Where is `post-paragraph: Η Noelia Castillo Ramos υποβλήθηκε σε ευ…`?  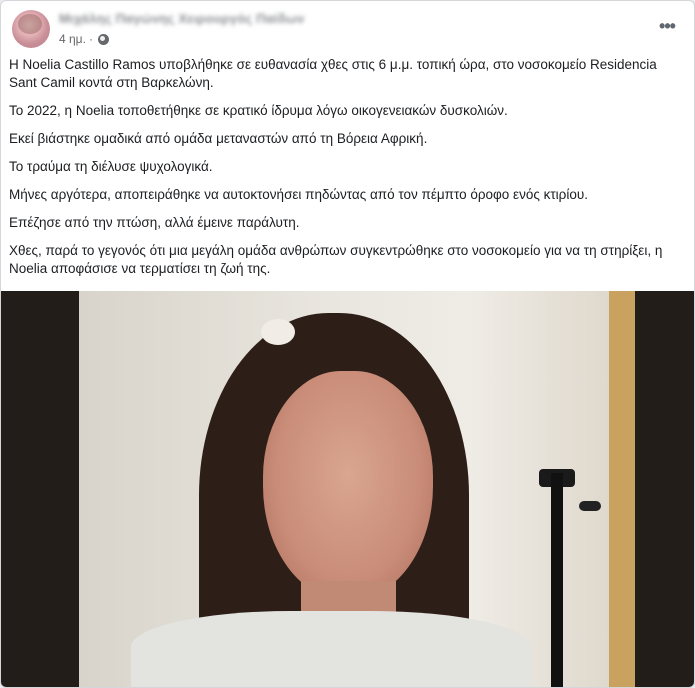
post-paragraph: Η Noelia Castillo Ramos υποβλήθηκε σε ευ… is located at coordinates (333, 73).